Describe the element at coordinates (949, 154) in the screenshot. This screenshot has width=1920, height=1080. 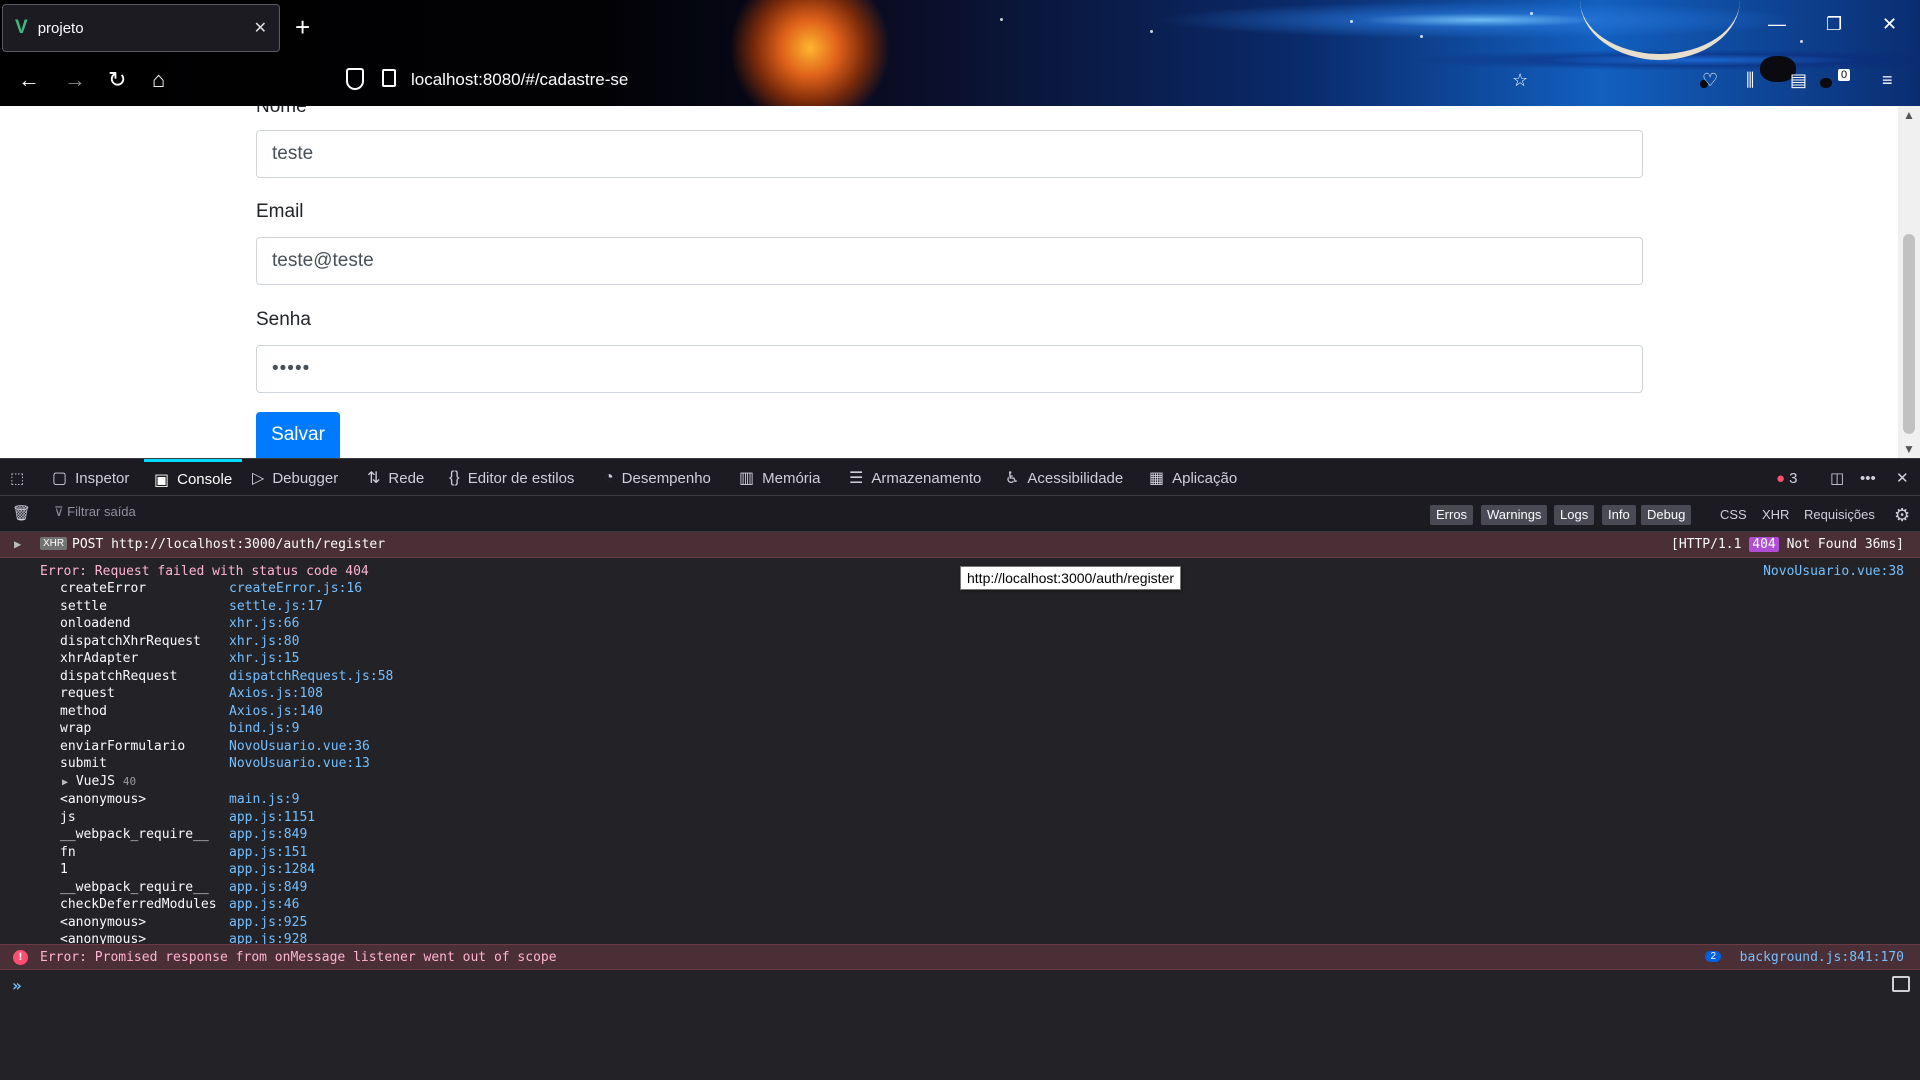
I see `name-input: teste` at that location.